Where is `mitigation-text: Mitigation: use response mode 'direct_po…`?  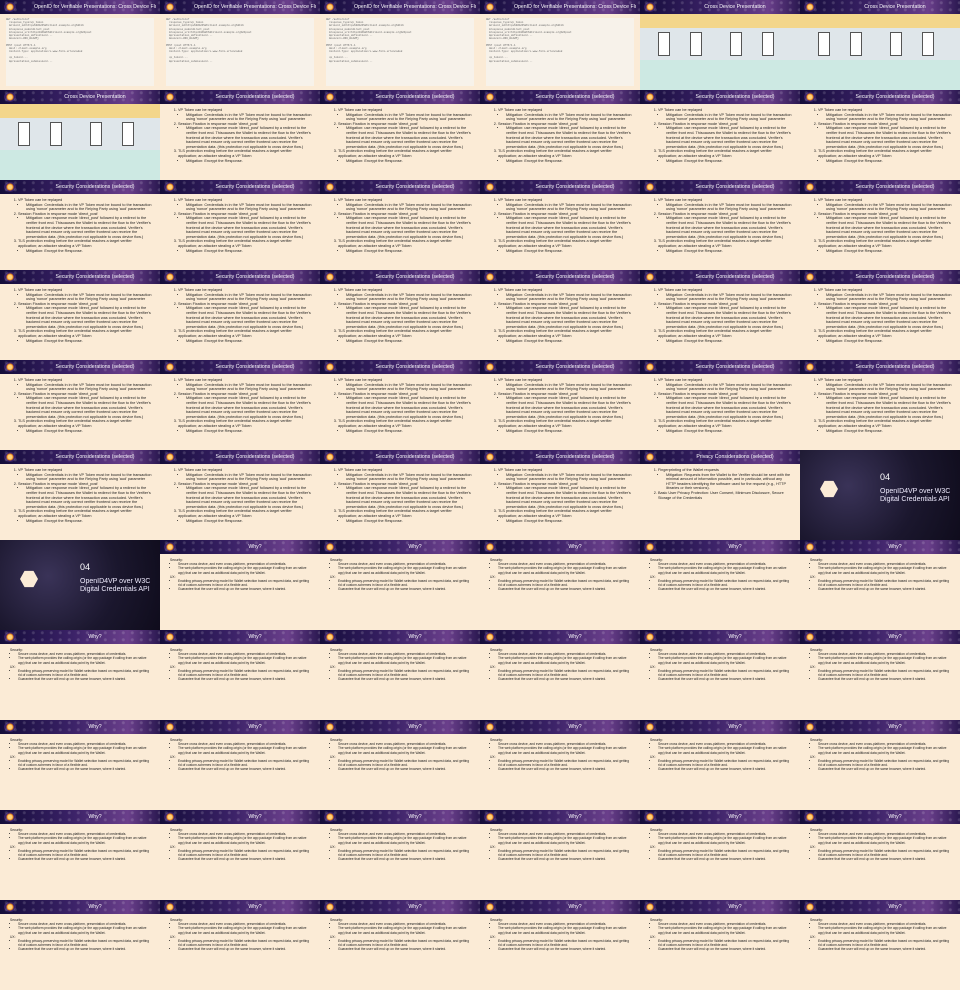 mitigation-text: Mitigation: use response mode 'direct_po… is located at coordinates (248, 137).